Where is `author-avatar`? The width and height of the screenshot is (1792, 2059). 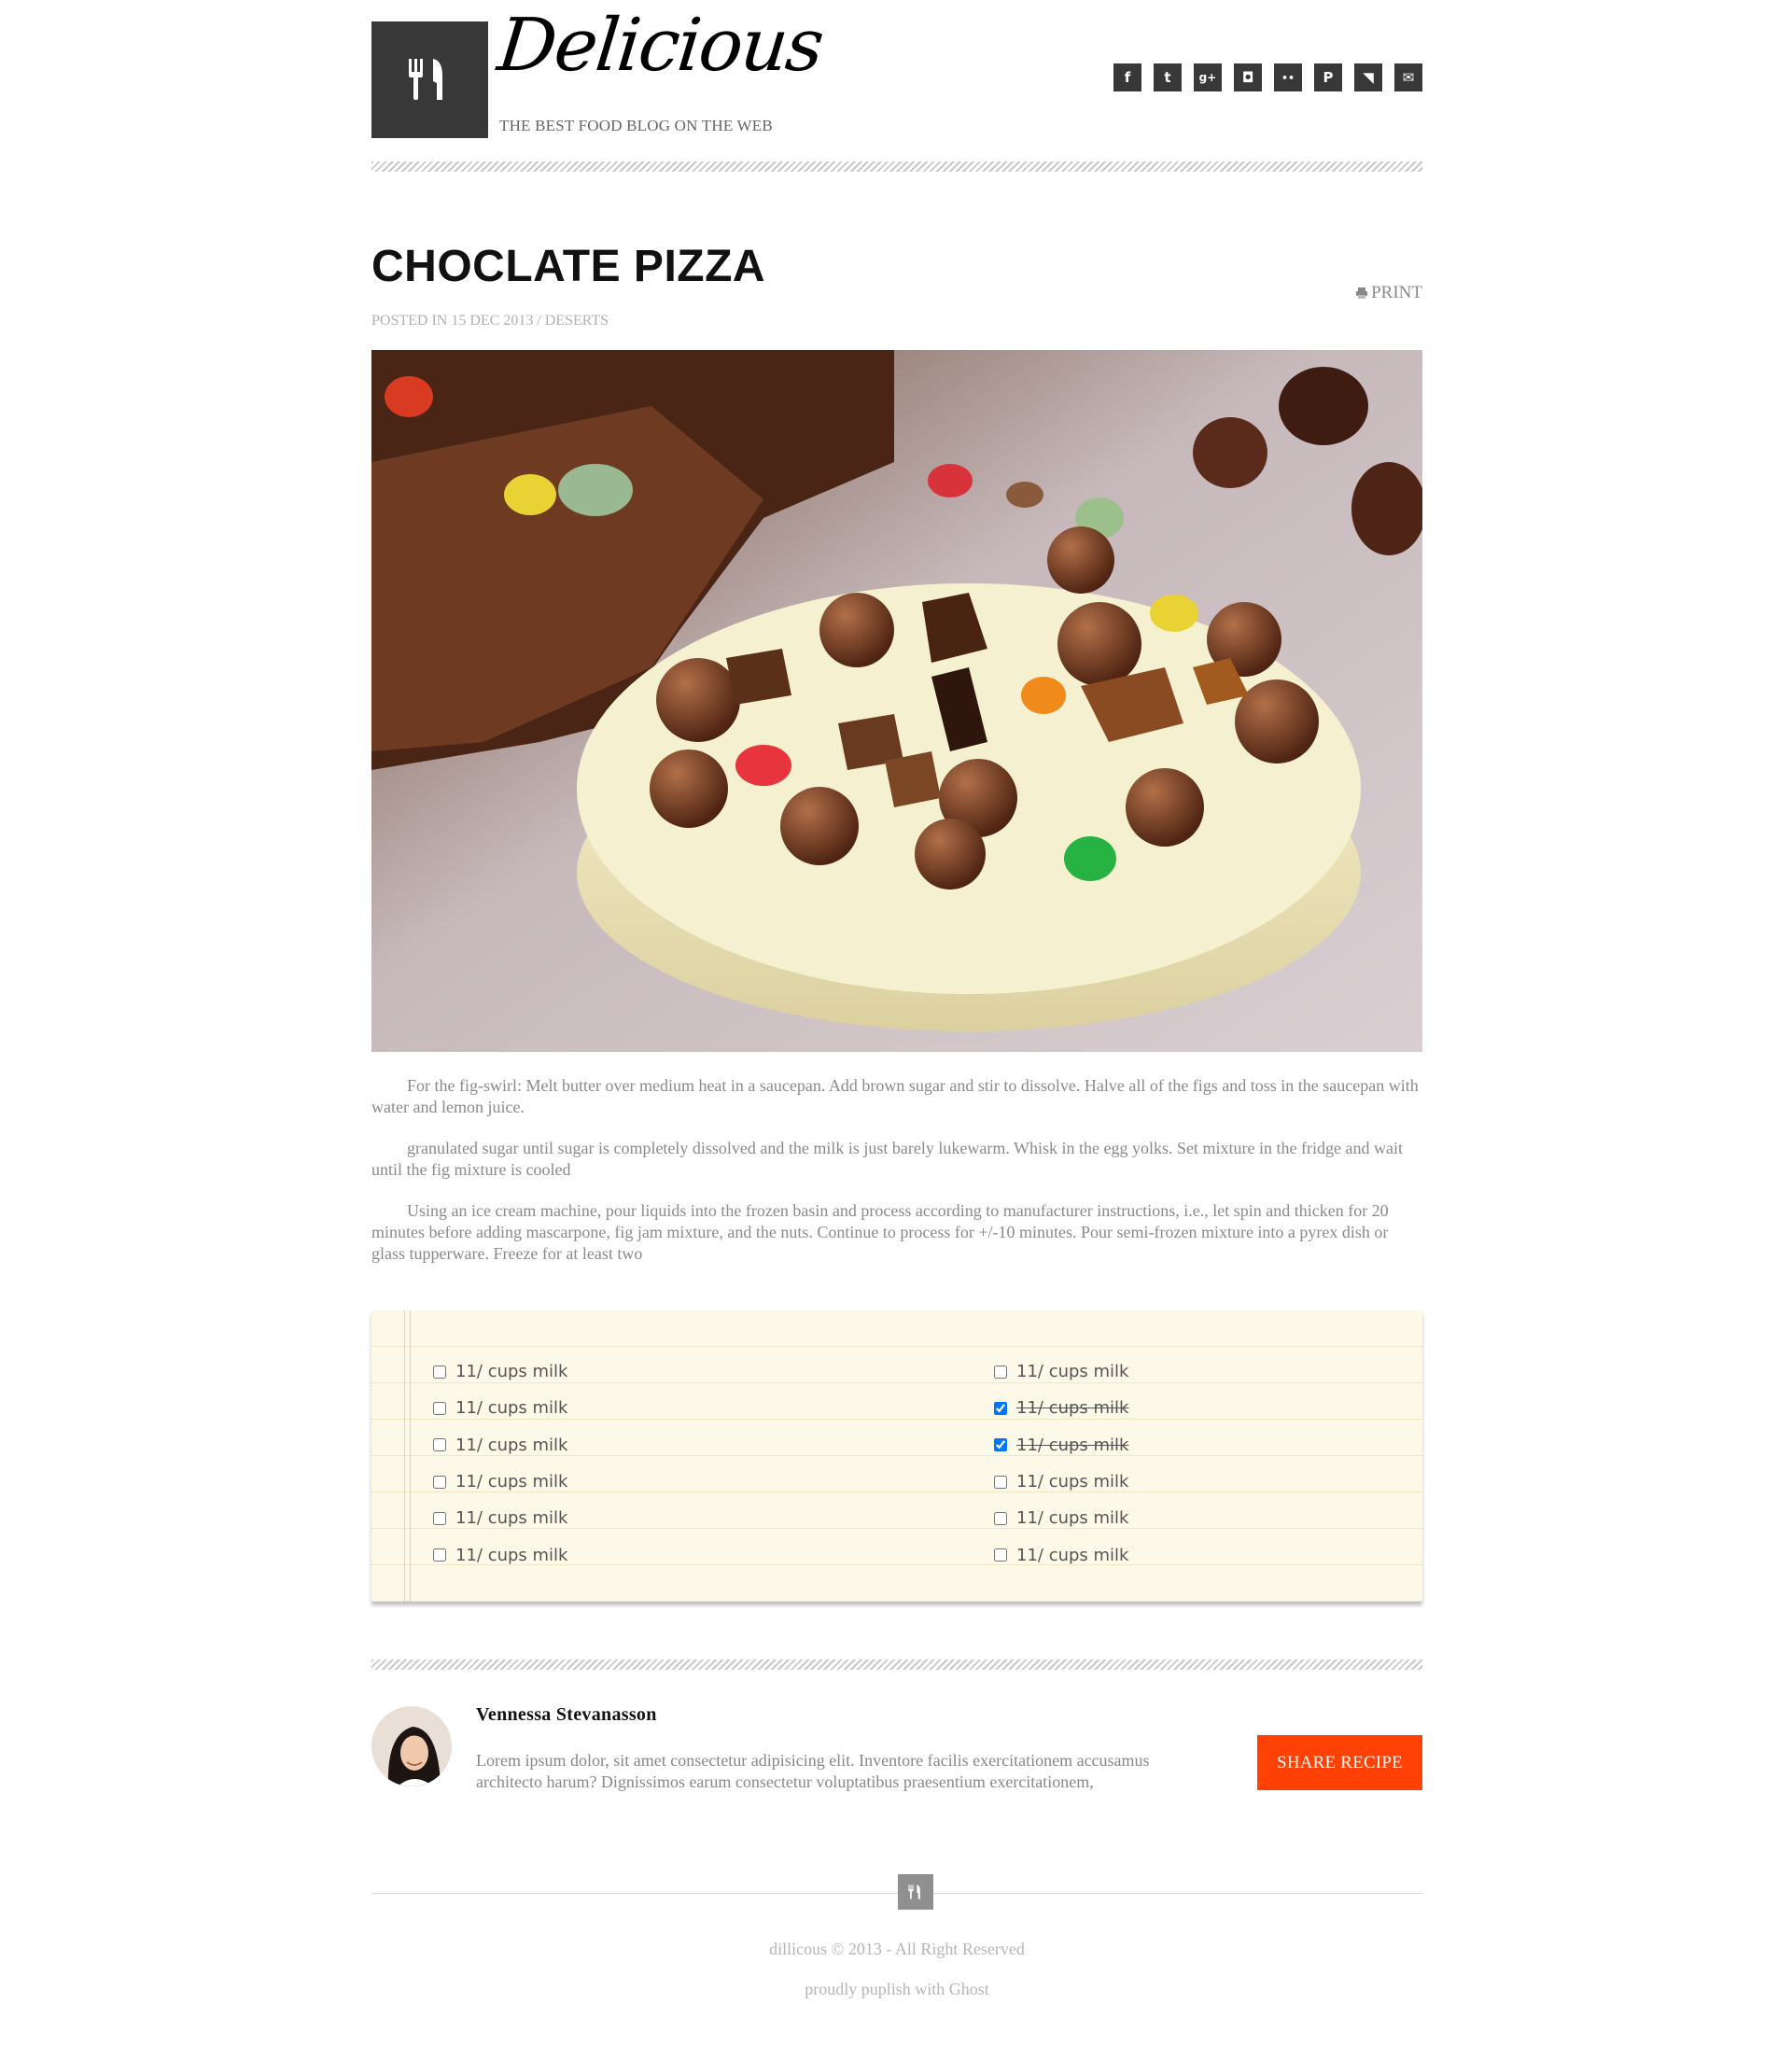 author-avatar is located at coordinates (411, 1746).